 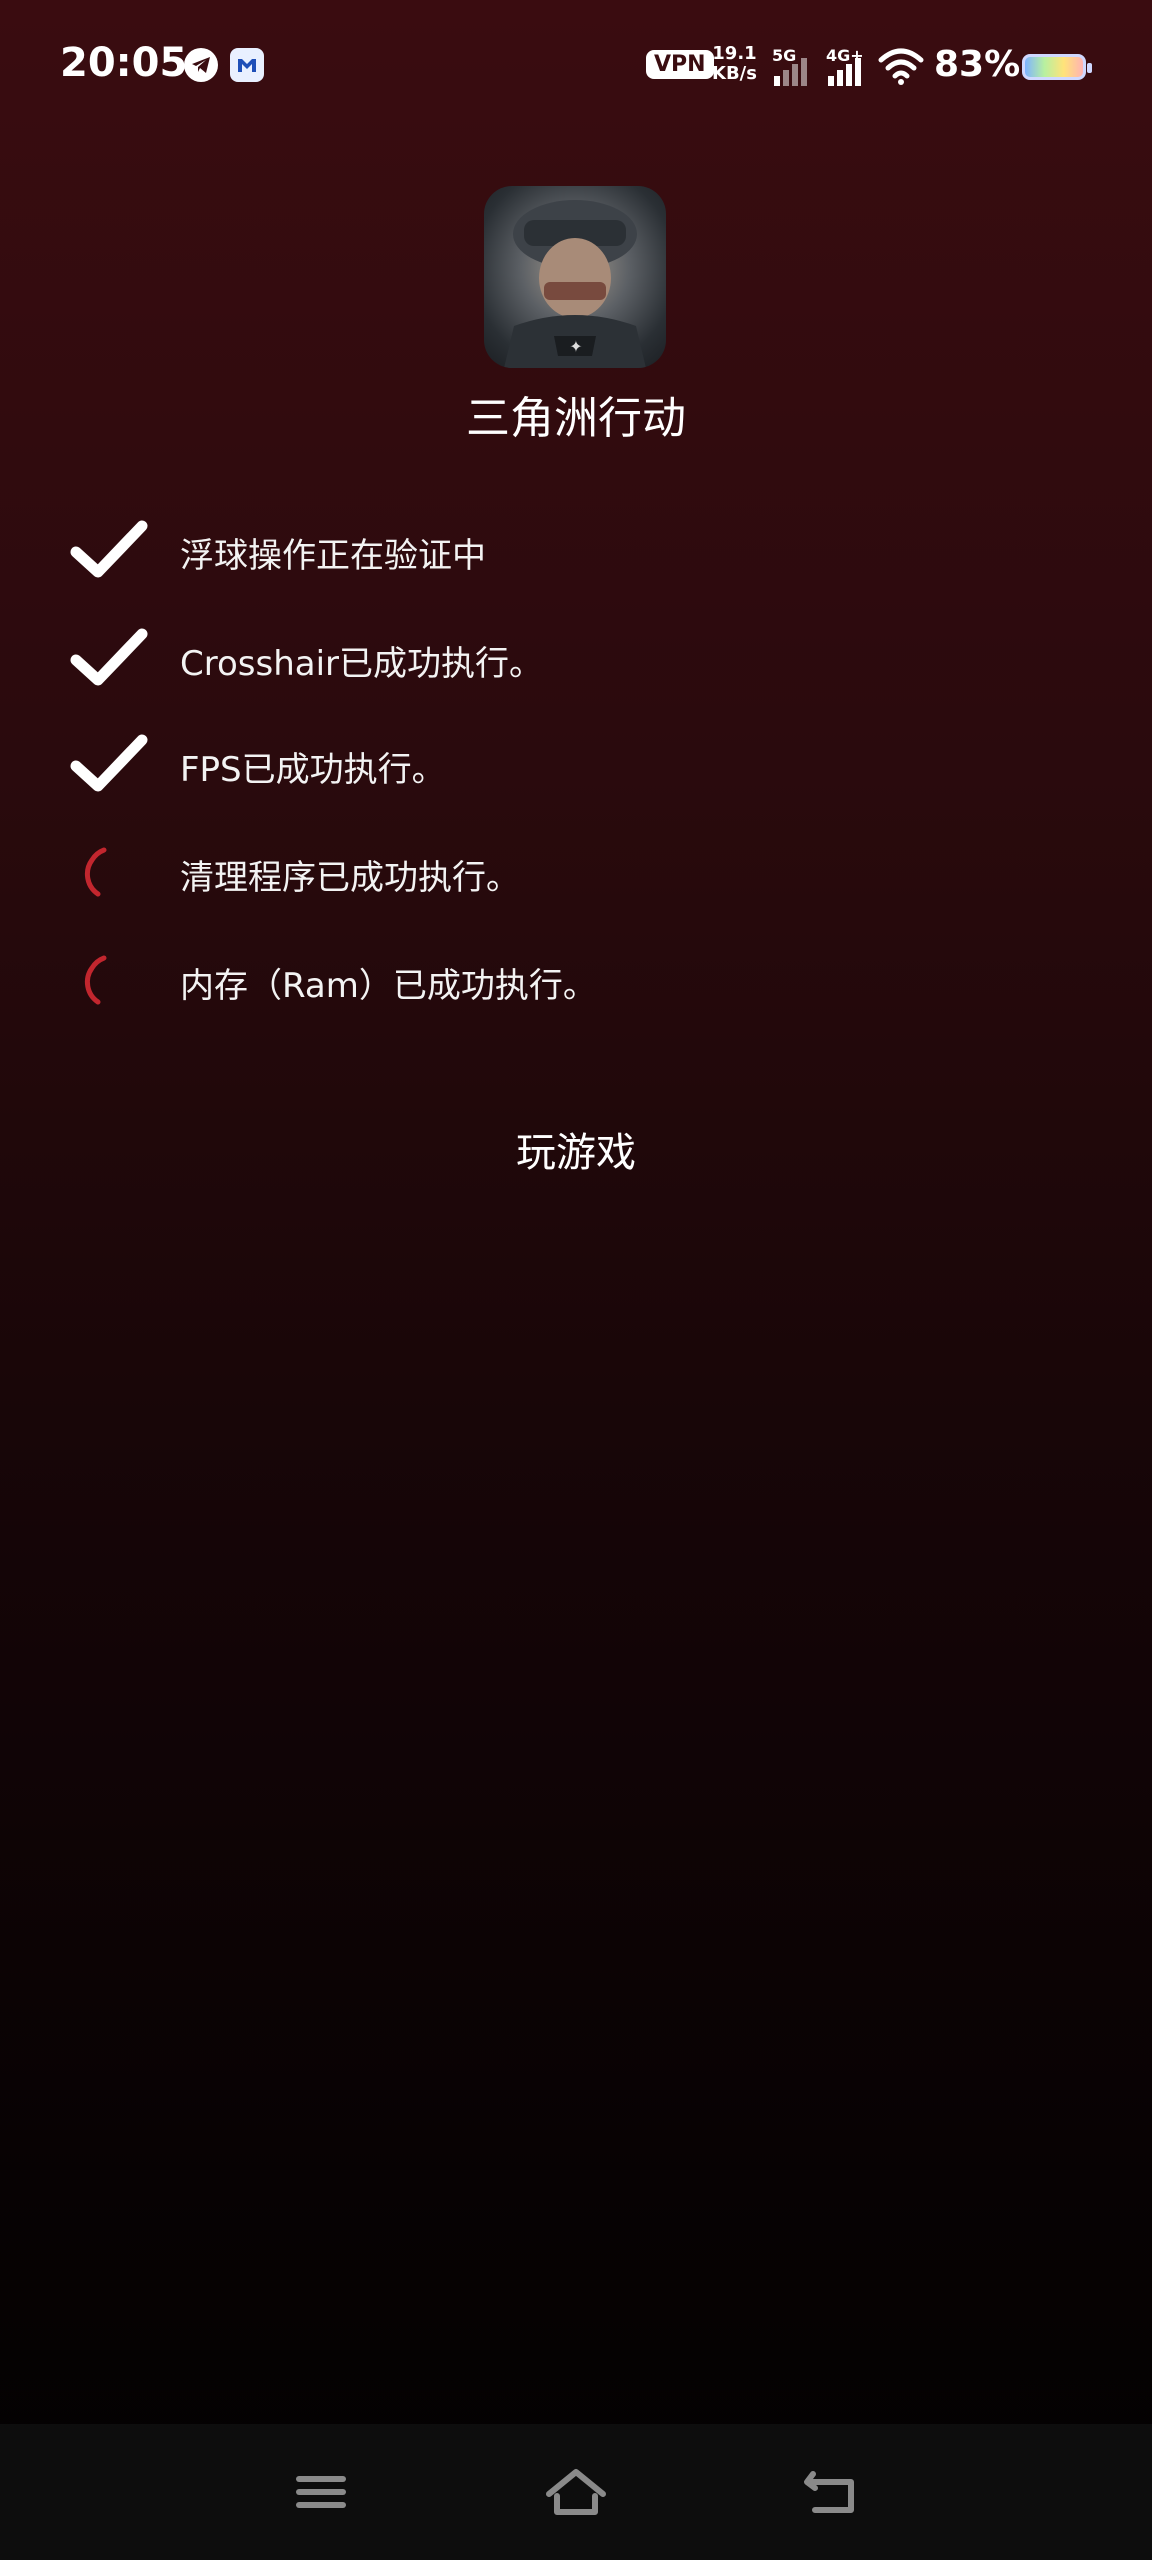 I want to click on home-icon, so click(x=576, y=2492).